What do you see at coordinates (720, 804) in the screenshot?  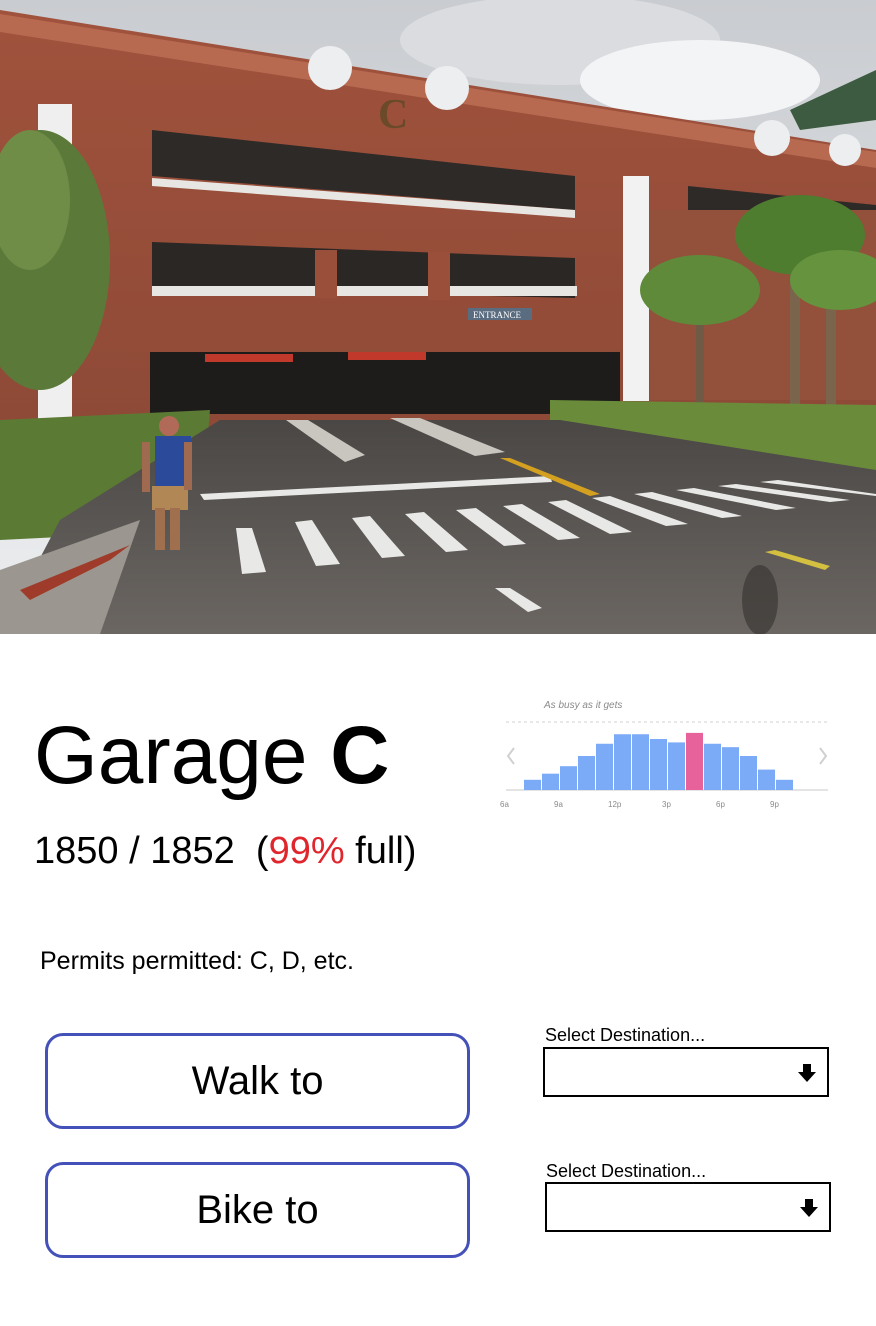 I see `hour-tick-label: 6p` at bounding box center [720, 804].